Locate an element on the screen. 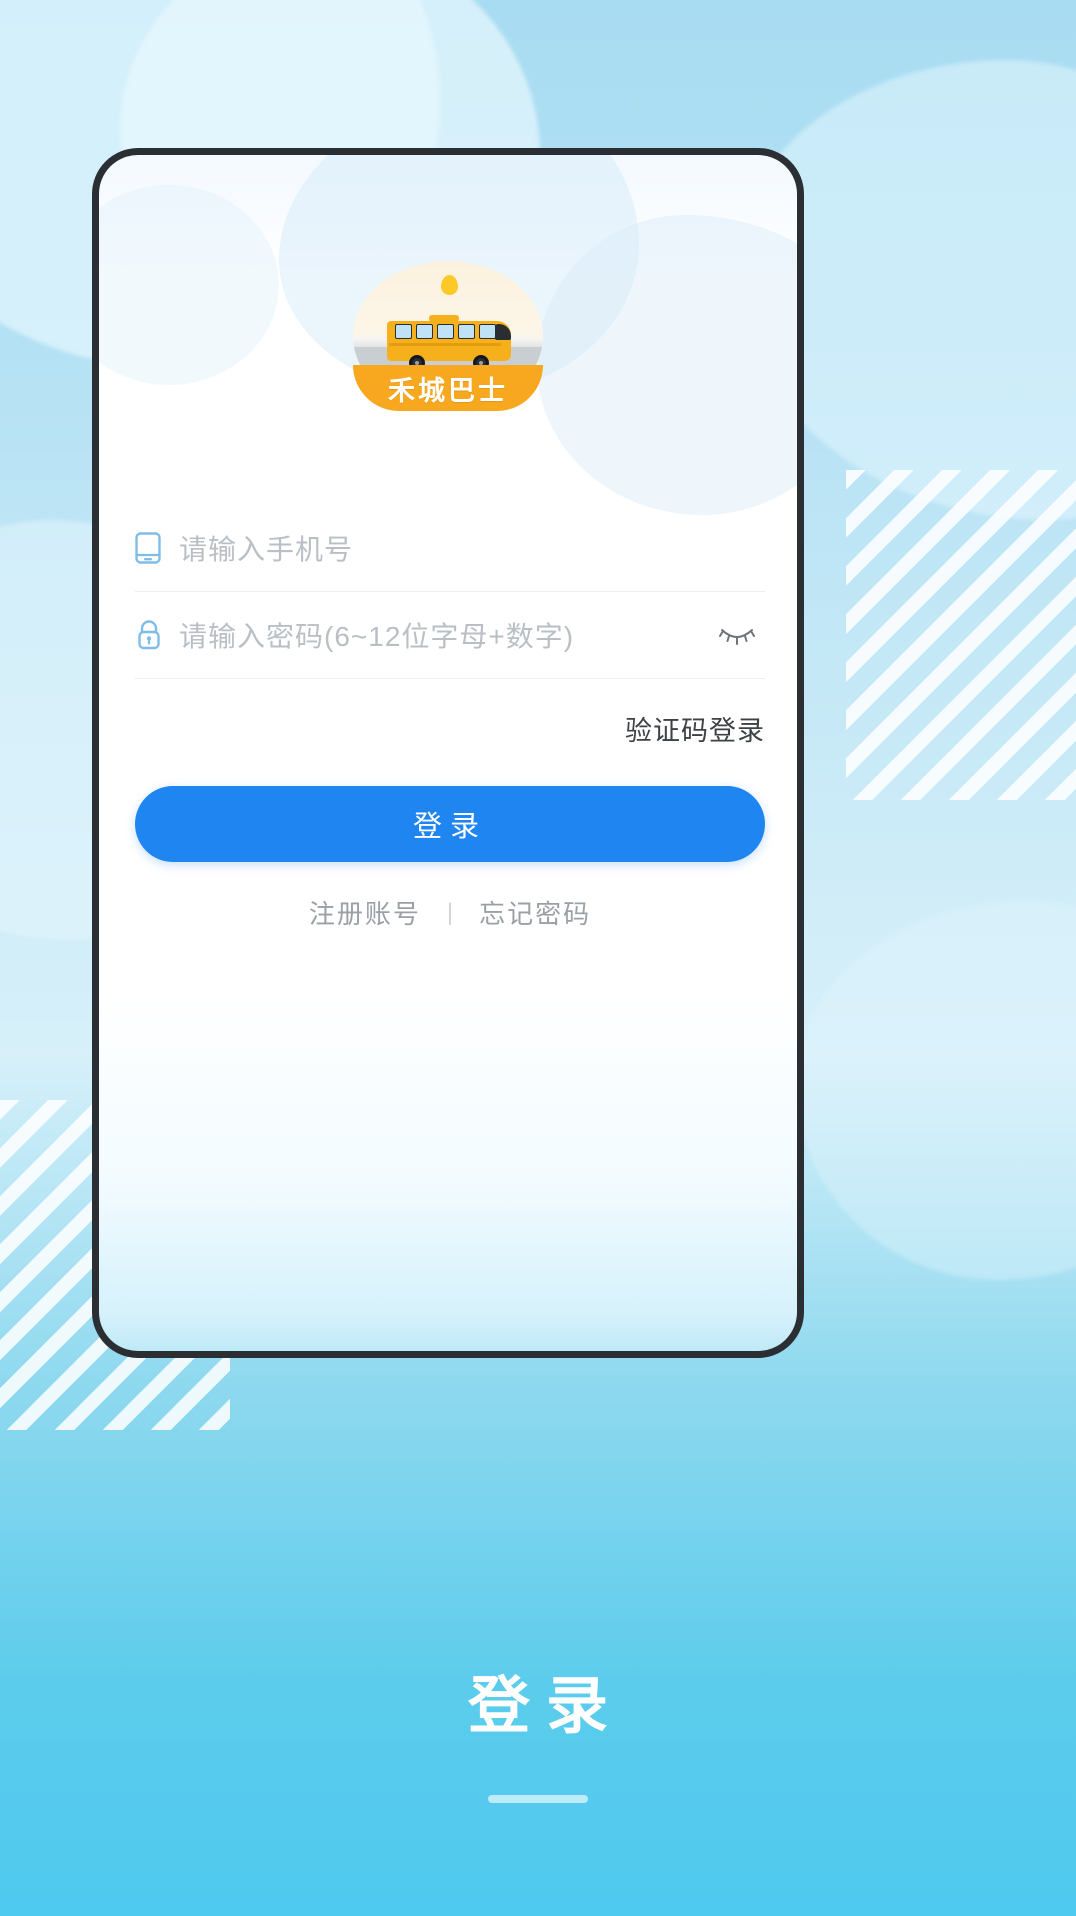 Image resolution: width=1076 pixels, height=1916 pixels. screen-blob is located at coordinates (189, 285).